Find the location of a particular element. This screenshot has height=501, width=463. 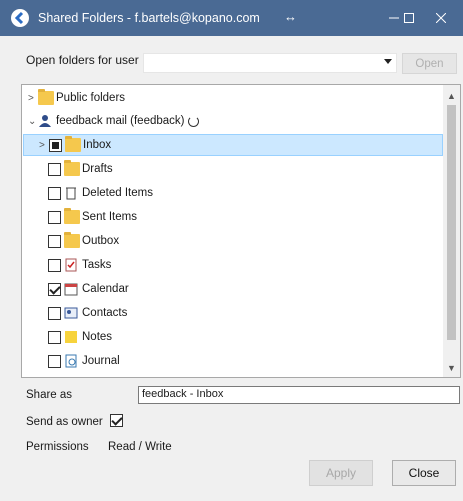

notes-checkbox is located at coordinates (54, 337).